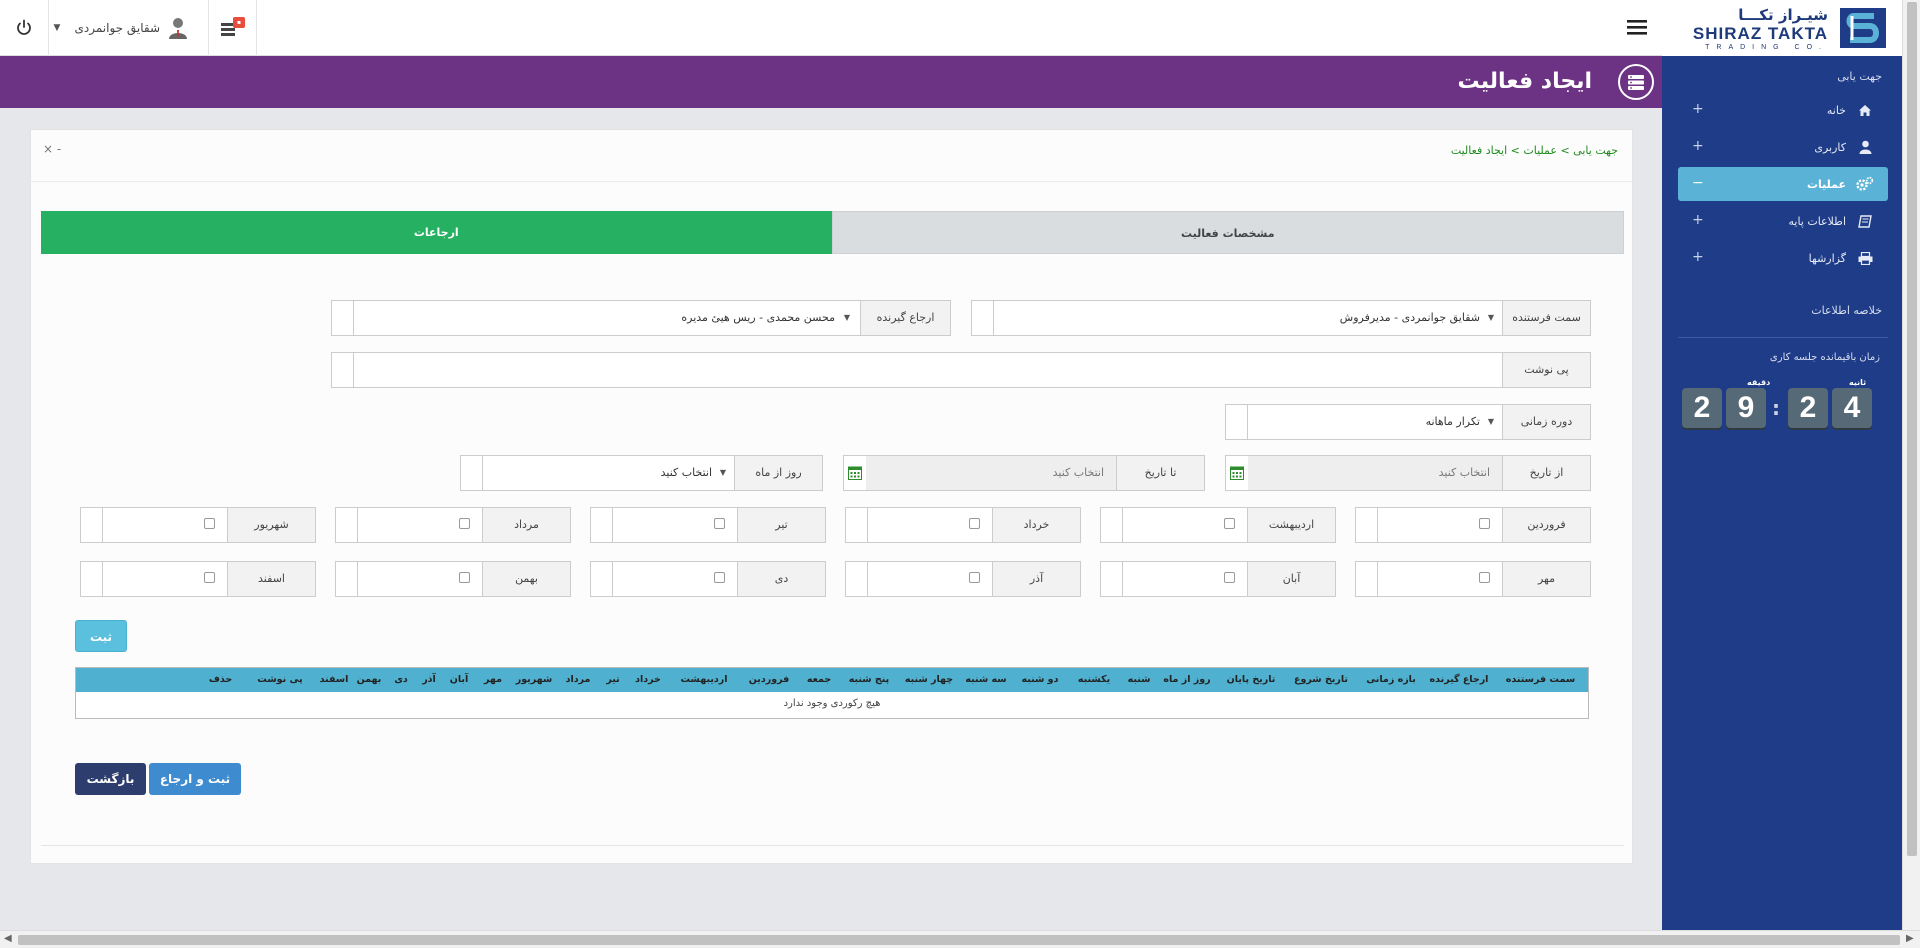 Image resolution: width=1920 pixels, height=948 pixels. What do you see at coordinates (778, 473) in the screenshot?
I see `day-of-month-label: روز از ماه` at bounding box center [778, 473].